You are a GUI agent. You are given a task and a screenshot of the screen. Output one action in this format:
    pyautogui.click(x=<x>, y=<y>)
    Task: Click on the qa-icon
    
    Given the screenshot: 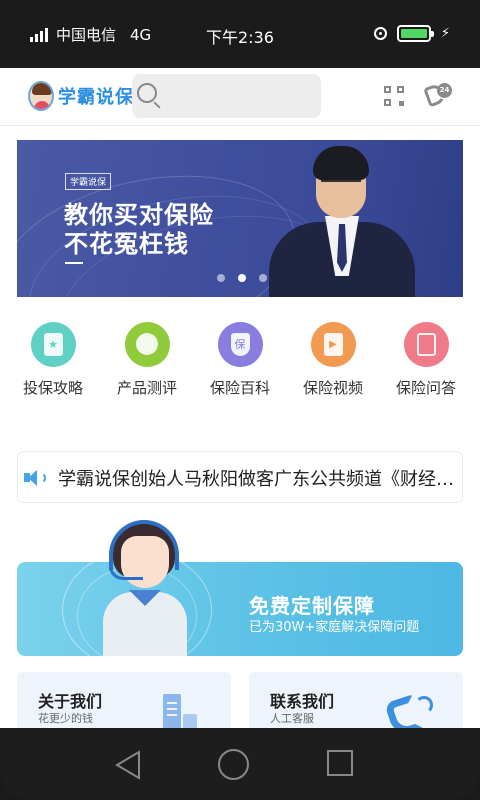 What is the action you would take?
    pyautogui.click(x=426, y=344)
    